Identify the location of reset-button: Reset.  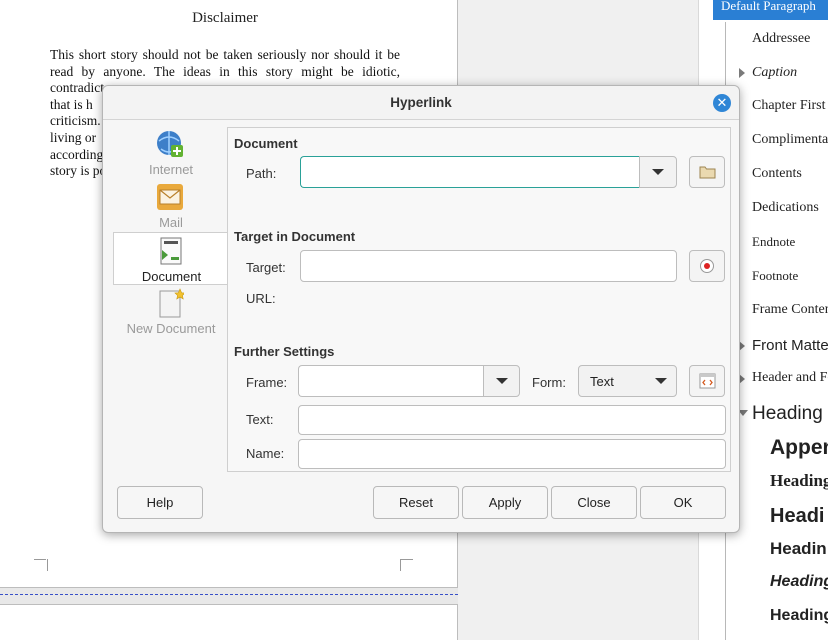
(416, 502).